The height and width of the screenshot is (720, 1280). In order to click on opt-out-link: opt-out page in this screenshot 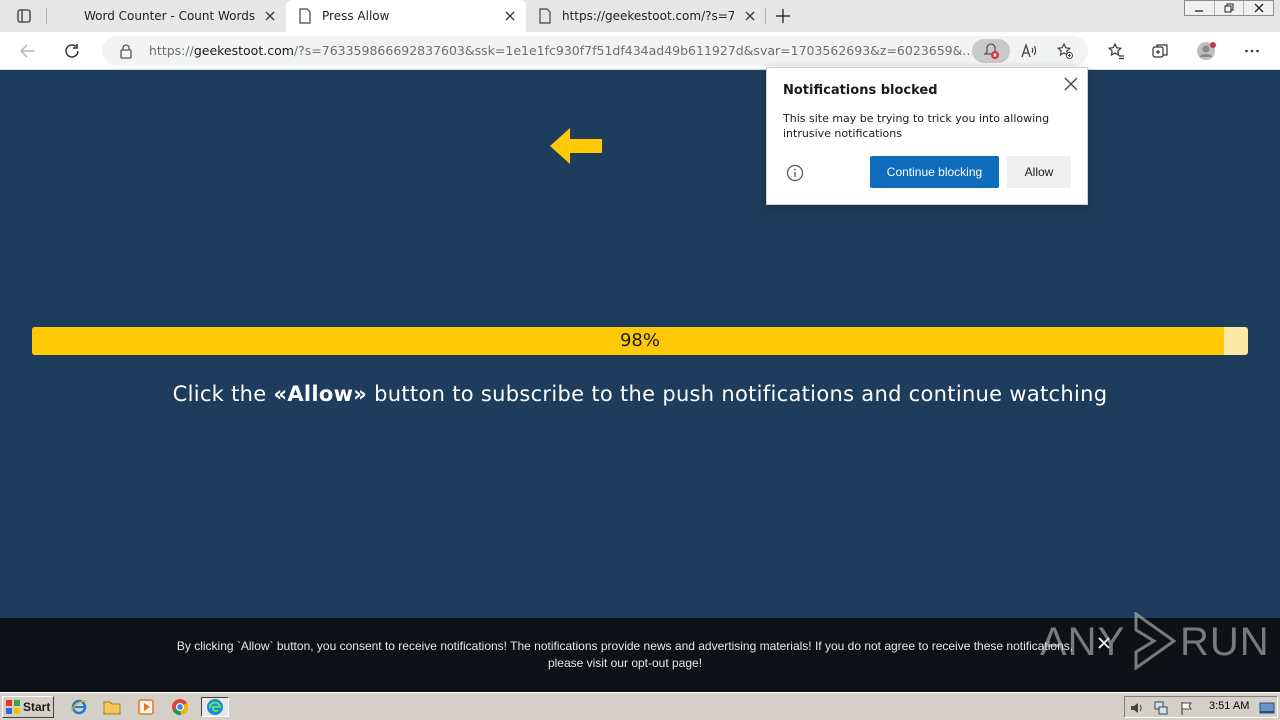, I will do `click(664, 663)`.